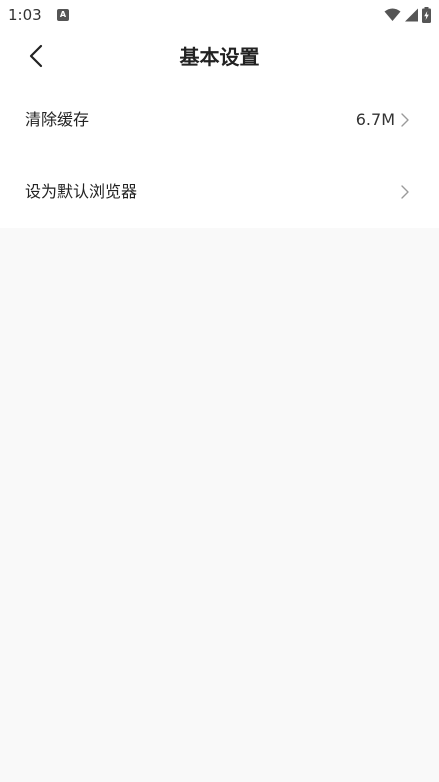 This screenshot has width=439, height=782. I want to click on status-time: 1:03, so click(25, 15).